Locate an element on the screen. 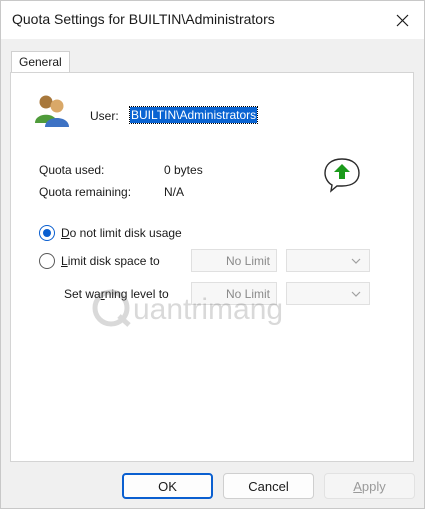  user-value: BUILTIN\Administrators is located at coordinates (193, 115).